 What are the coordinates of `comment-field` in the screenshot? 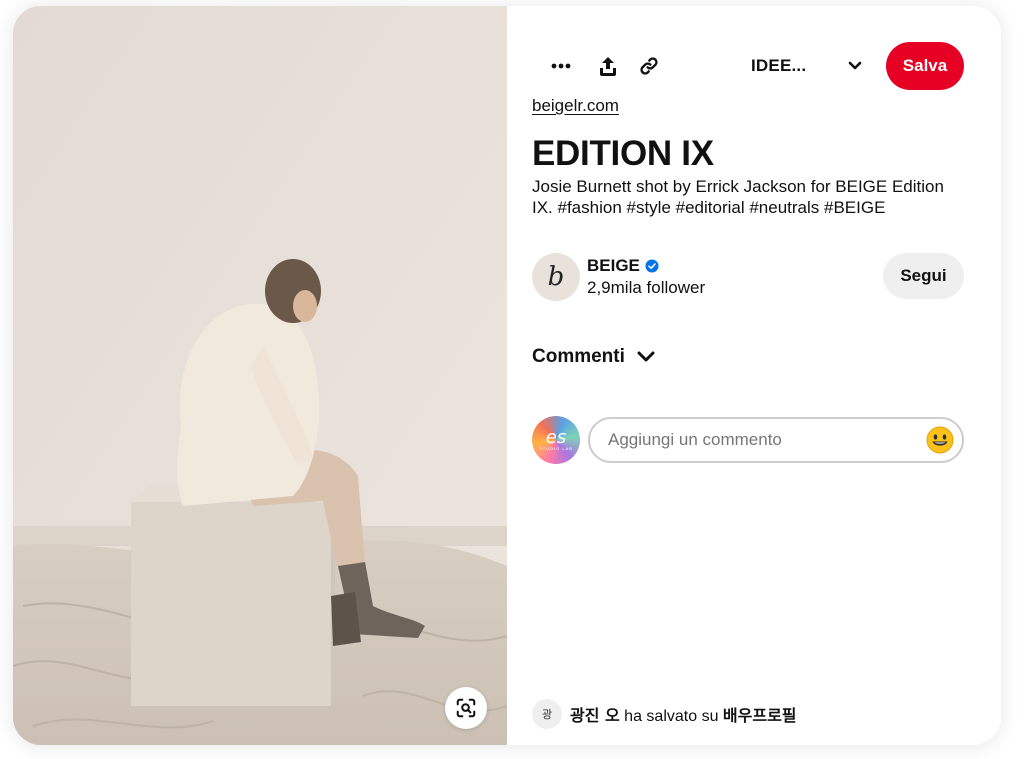 It's located at (776, 440).